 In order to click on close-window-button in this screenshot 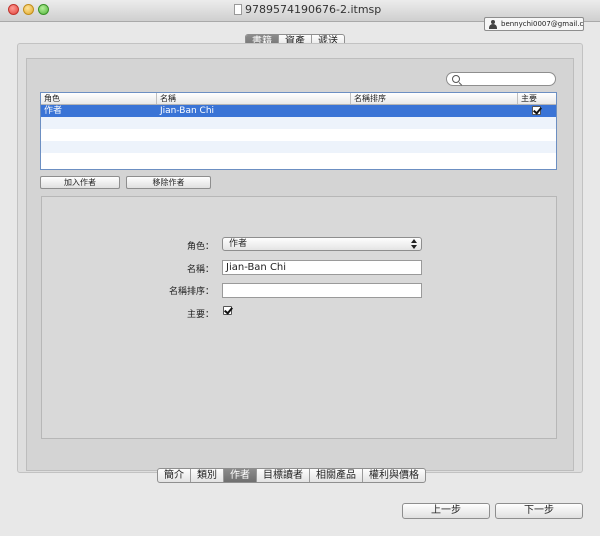, I will do `click(13, 9)`.